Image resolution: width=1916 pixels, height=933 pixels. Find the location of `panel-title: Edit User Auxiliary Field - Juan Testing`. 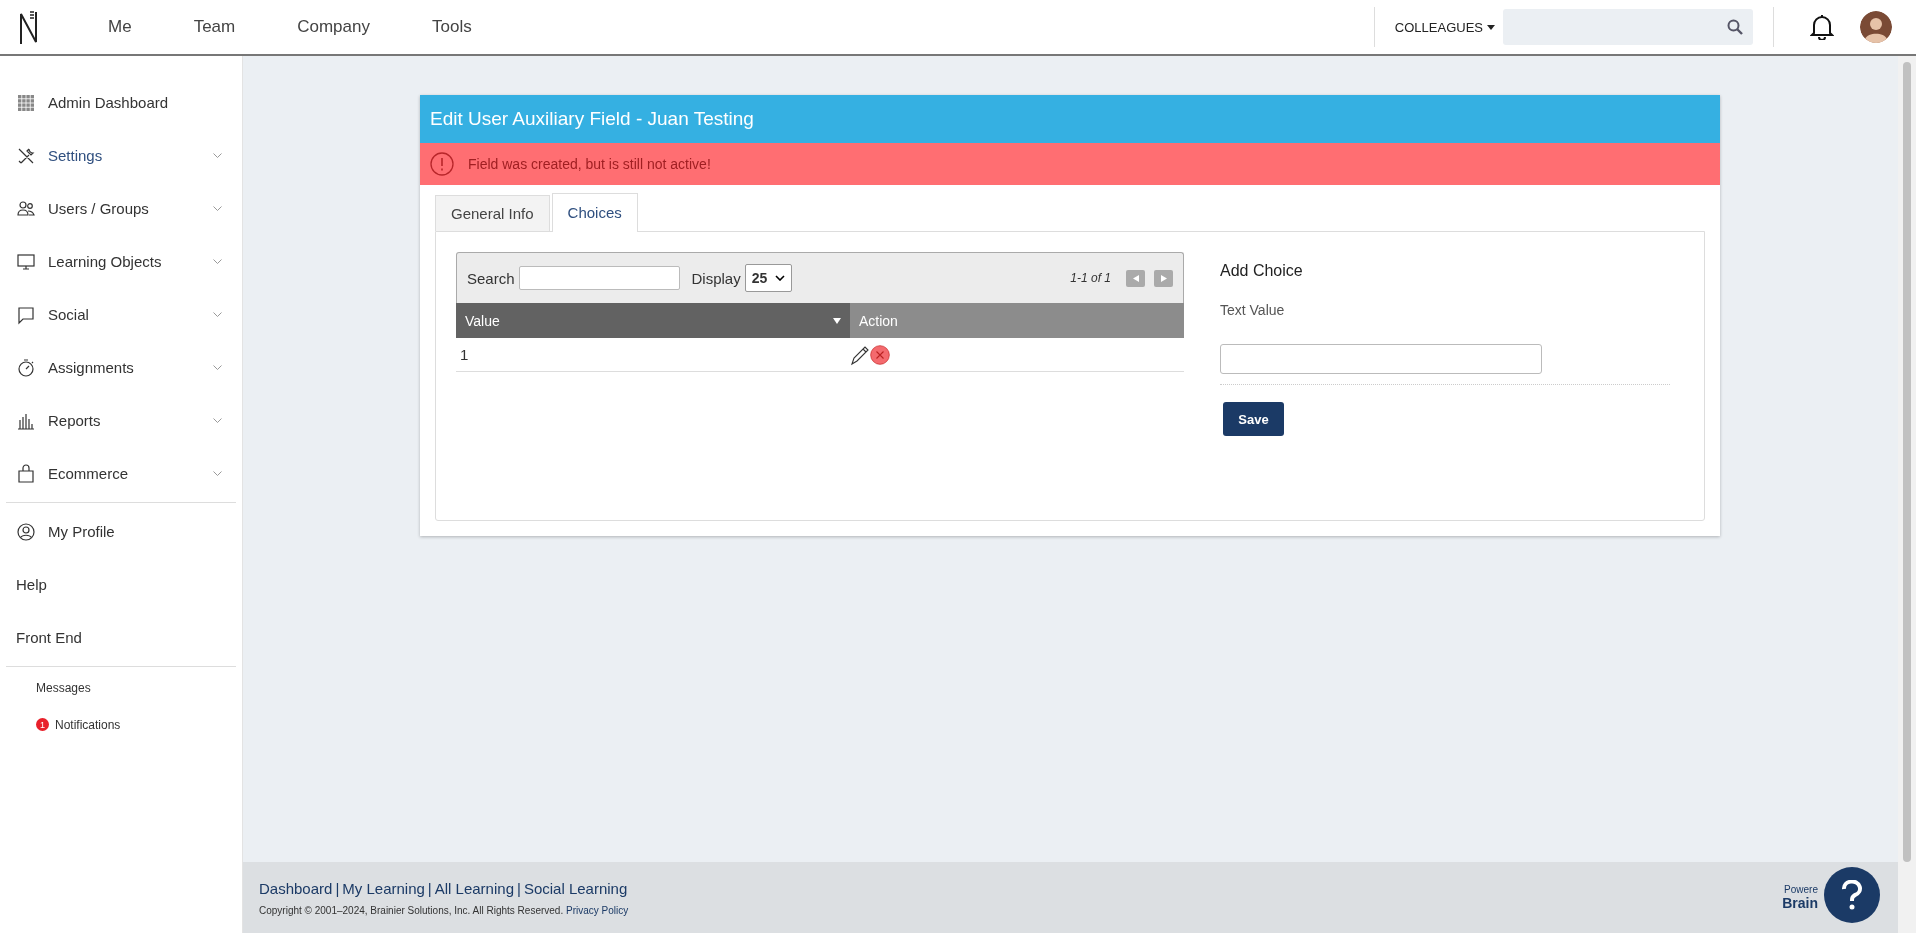

panel-title: Edit User Auxiliary Field - Juan Testing is located at coordinates (1070, 119).